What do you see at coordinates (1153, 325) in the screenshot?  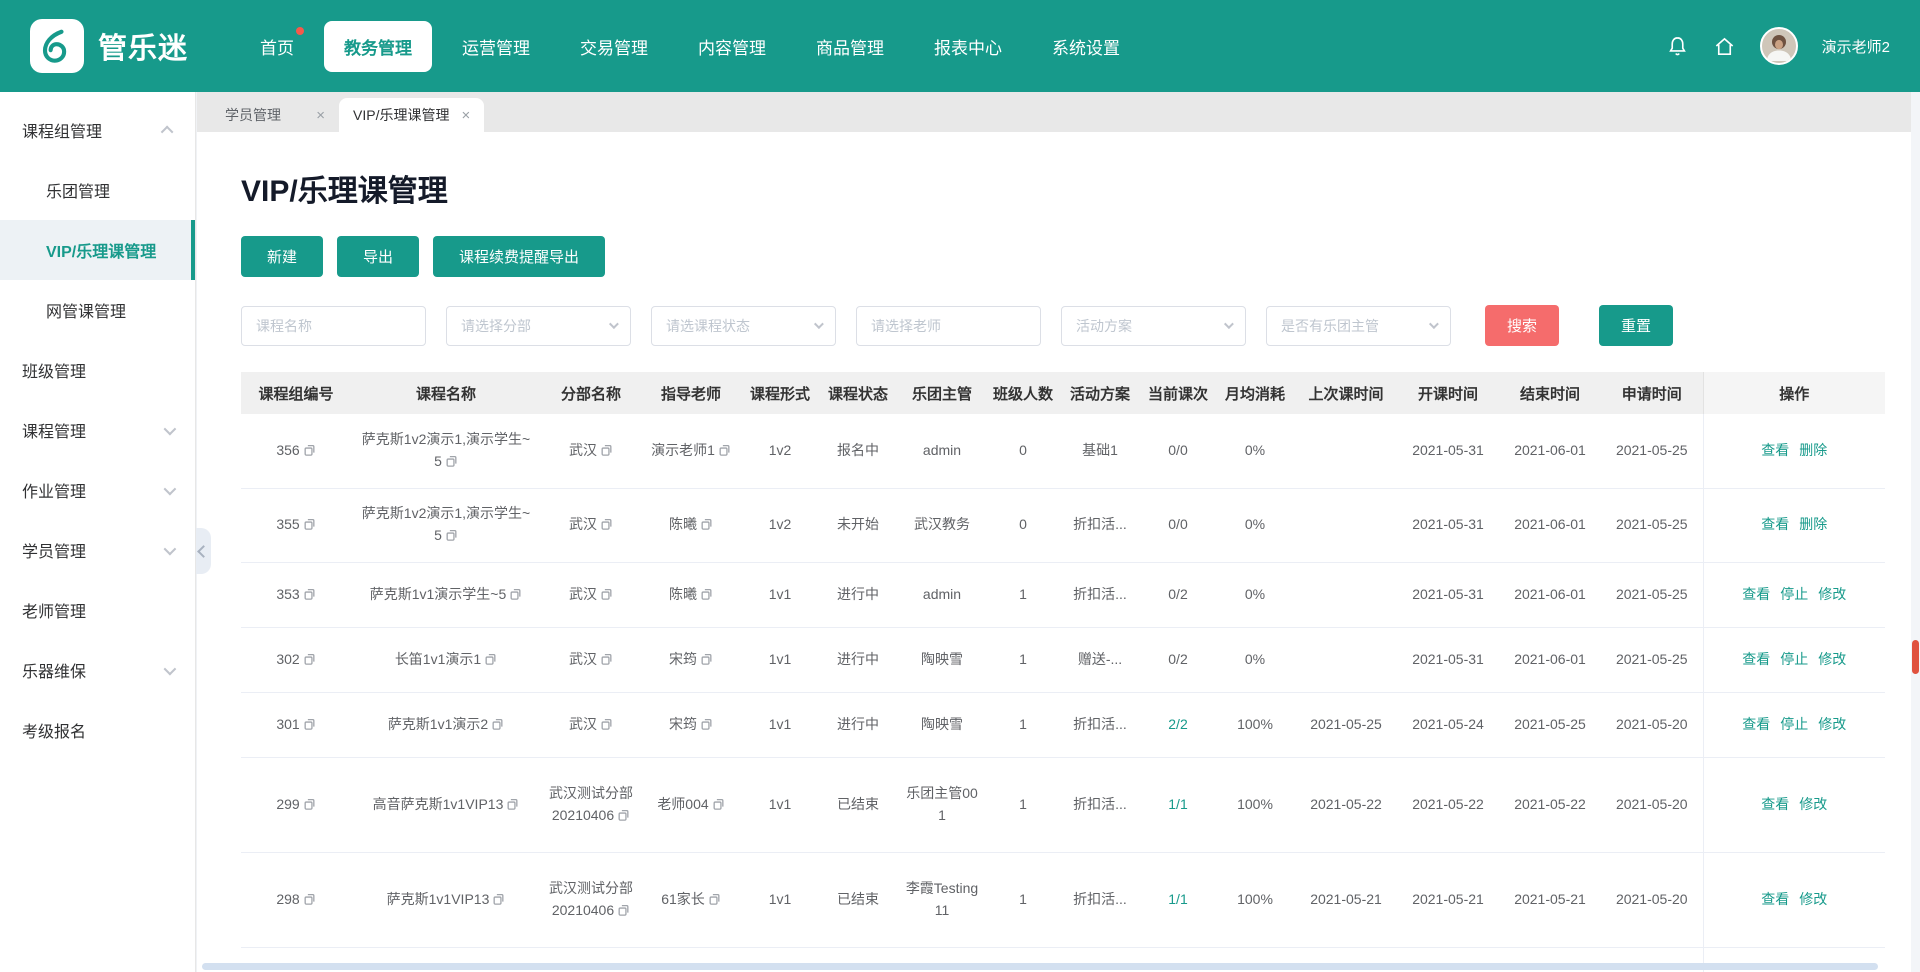 I see `filter-select: 活动方案` at bounding box center [1153, 325].